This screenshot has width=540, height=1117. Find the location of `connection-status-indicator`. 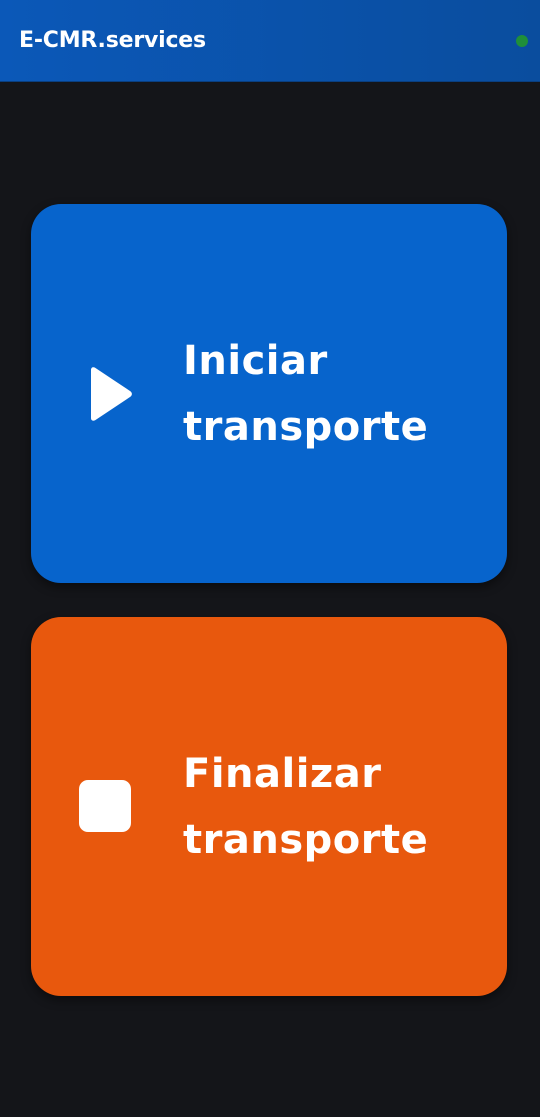

connection-status-indicator is located at coordinates (522, 40).